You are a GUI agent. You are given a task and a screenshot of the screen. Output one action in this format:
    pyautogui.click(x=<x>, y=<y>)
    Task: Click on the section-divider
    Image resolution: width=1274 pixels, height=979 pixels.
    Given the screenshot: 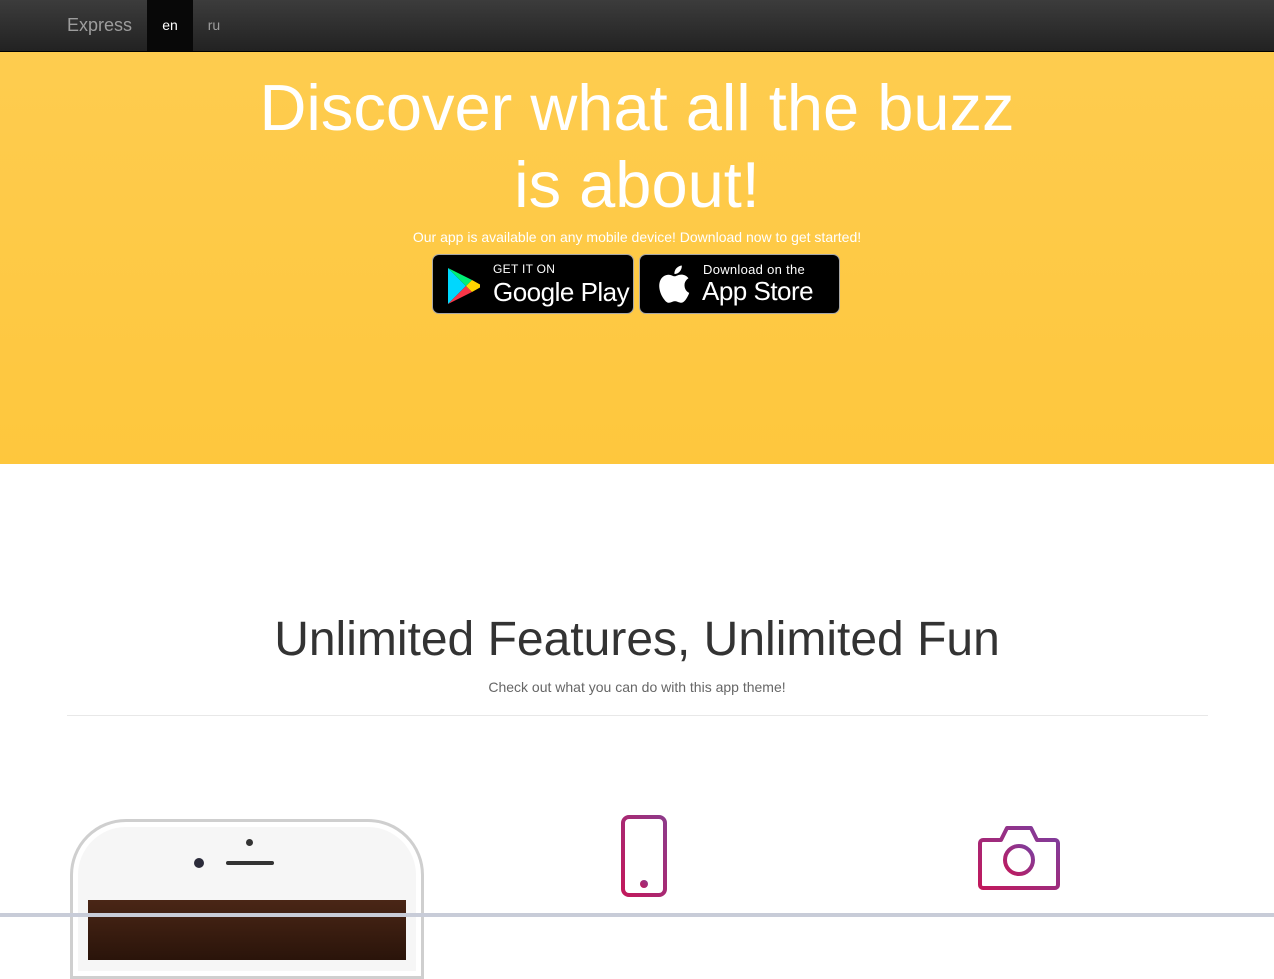 What is the action you would take?
    pyautogui.click(x=637, y=715)
    